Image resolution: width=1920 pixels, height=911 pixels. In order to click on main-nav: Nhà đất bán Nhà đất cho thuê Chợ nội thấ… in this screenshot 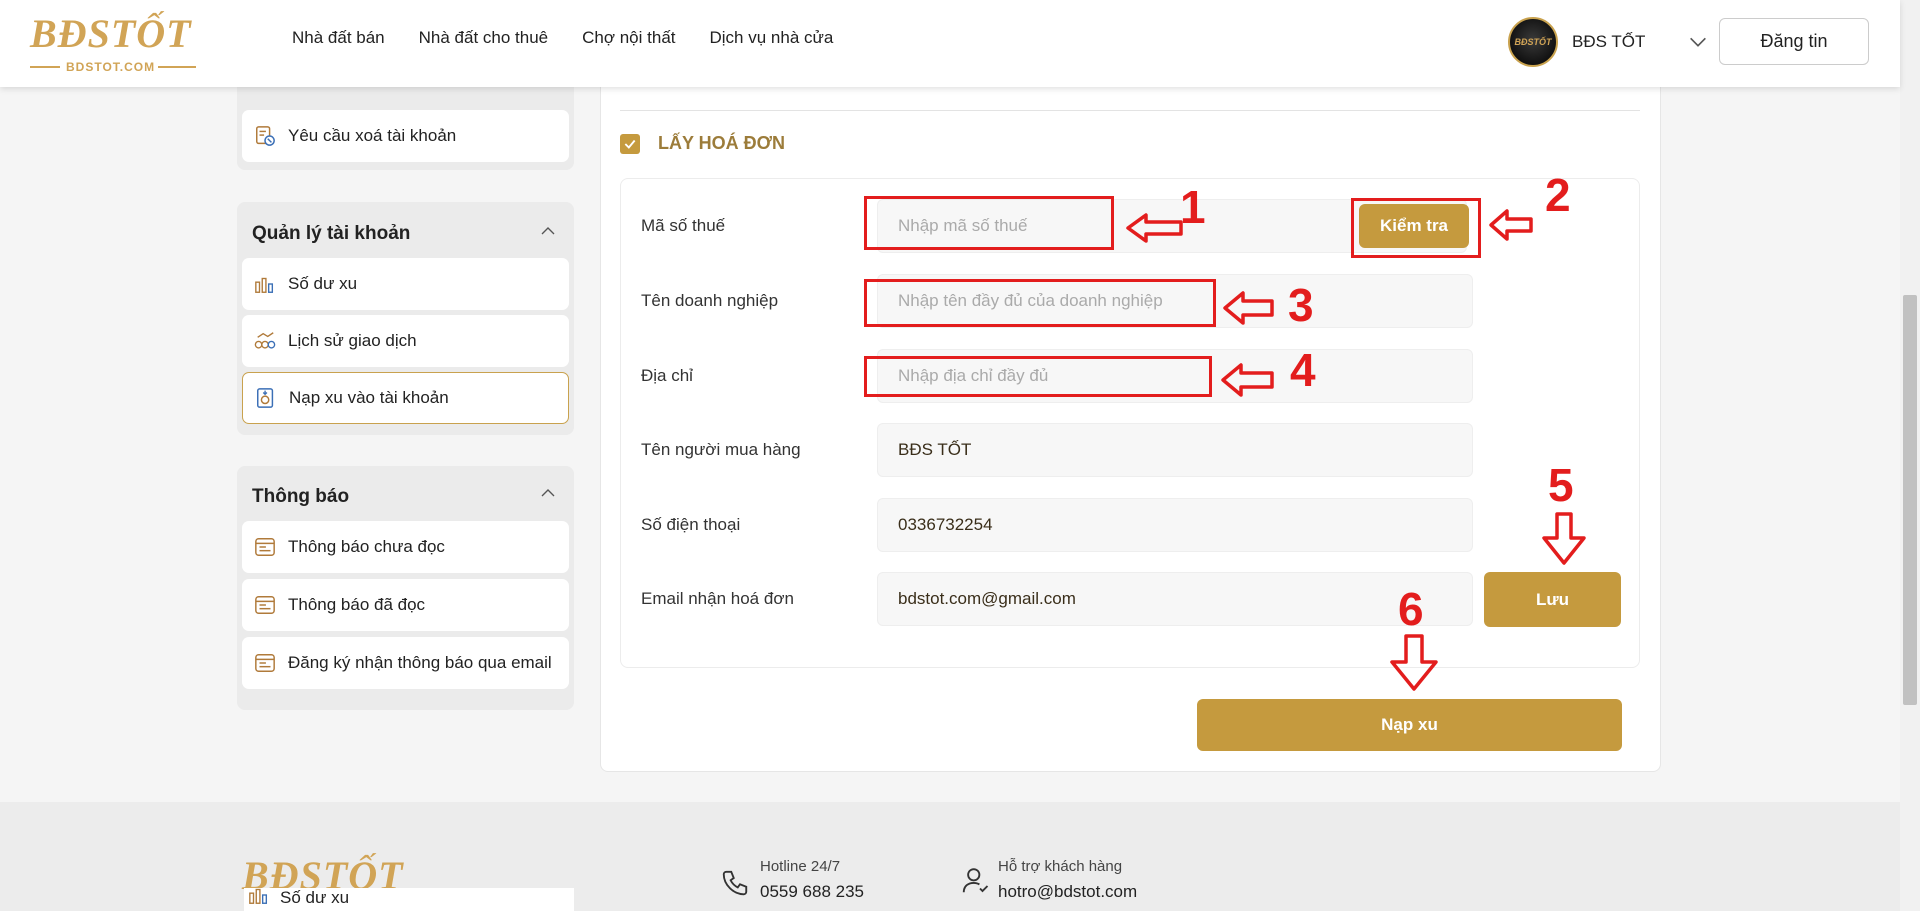, I will do `click(562, 38)`.